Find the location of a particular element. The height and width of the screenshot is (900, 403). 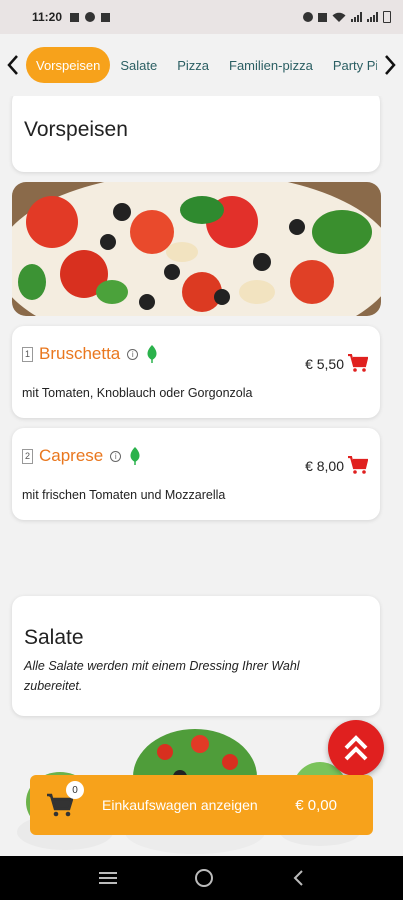

double-chevron-up-icon is located at coordinates (356, 748).